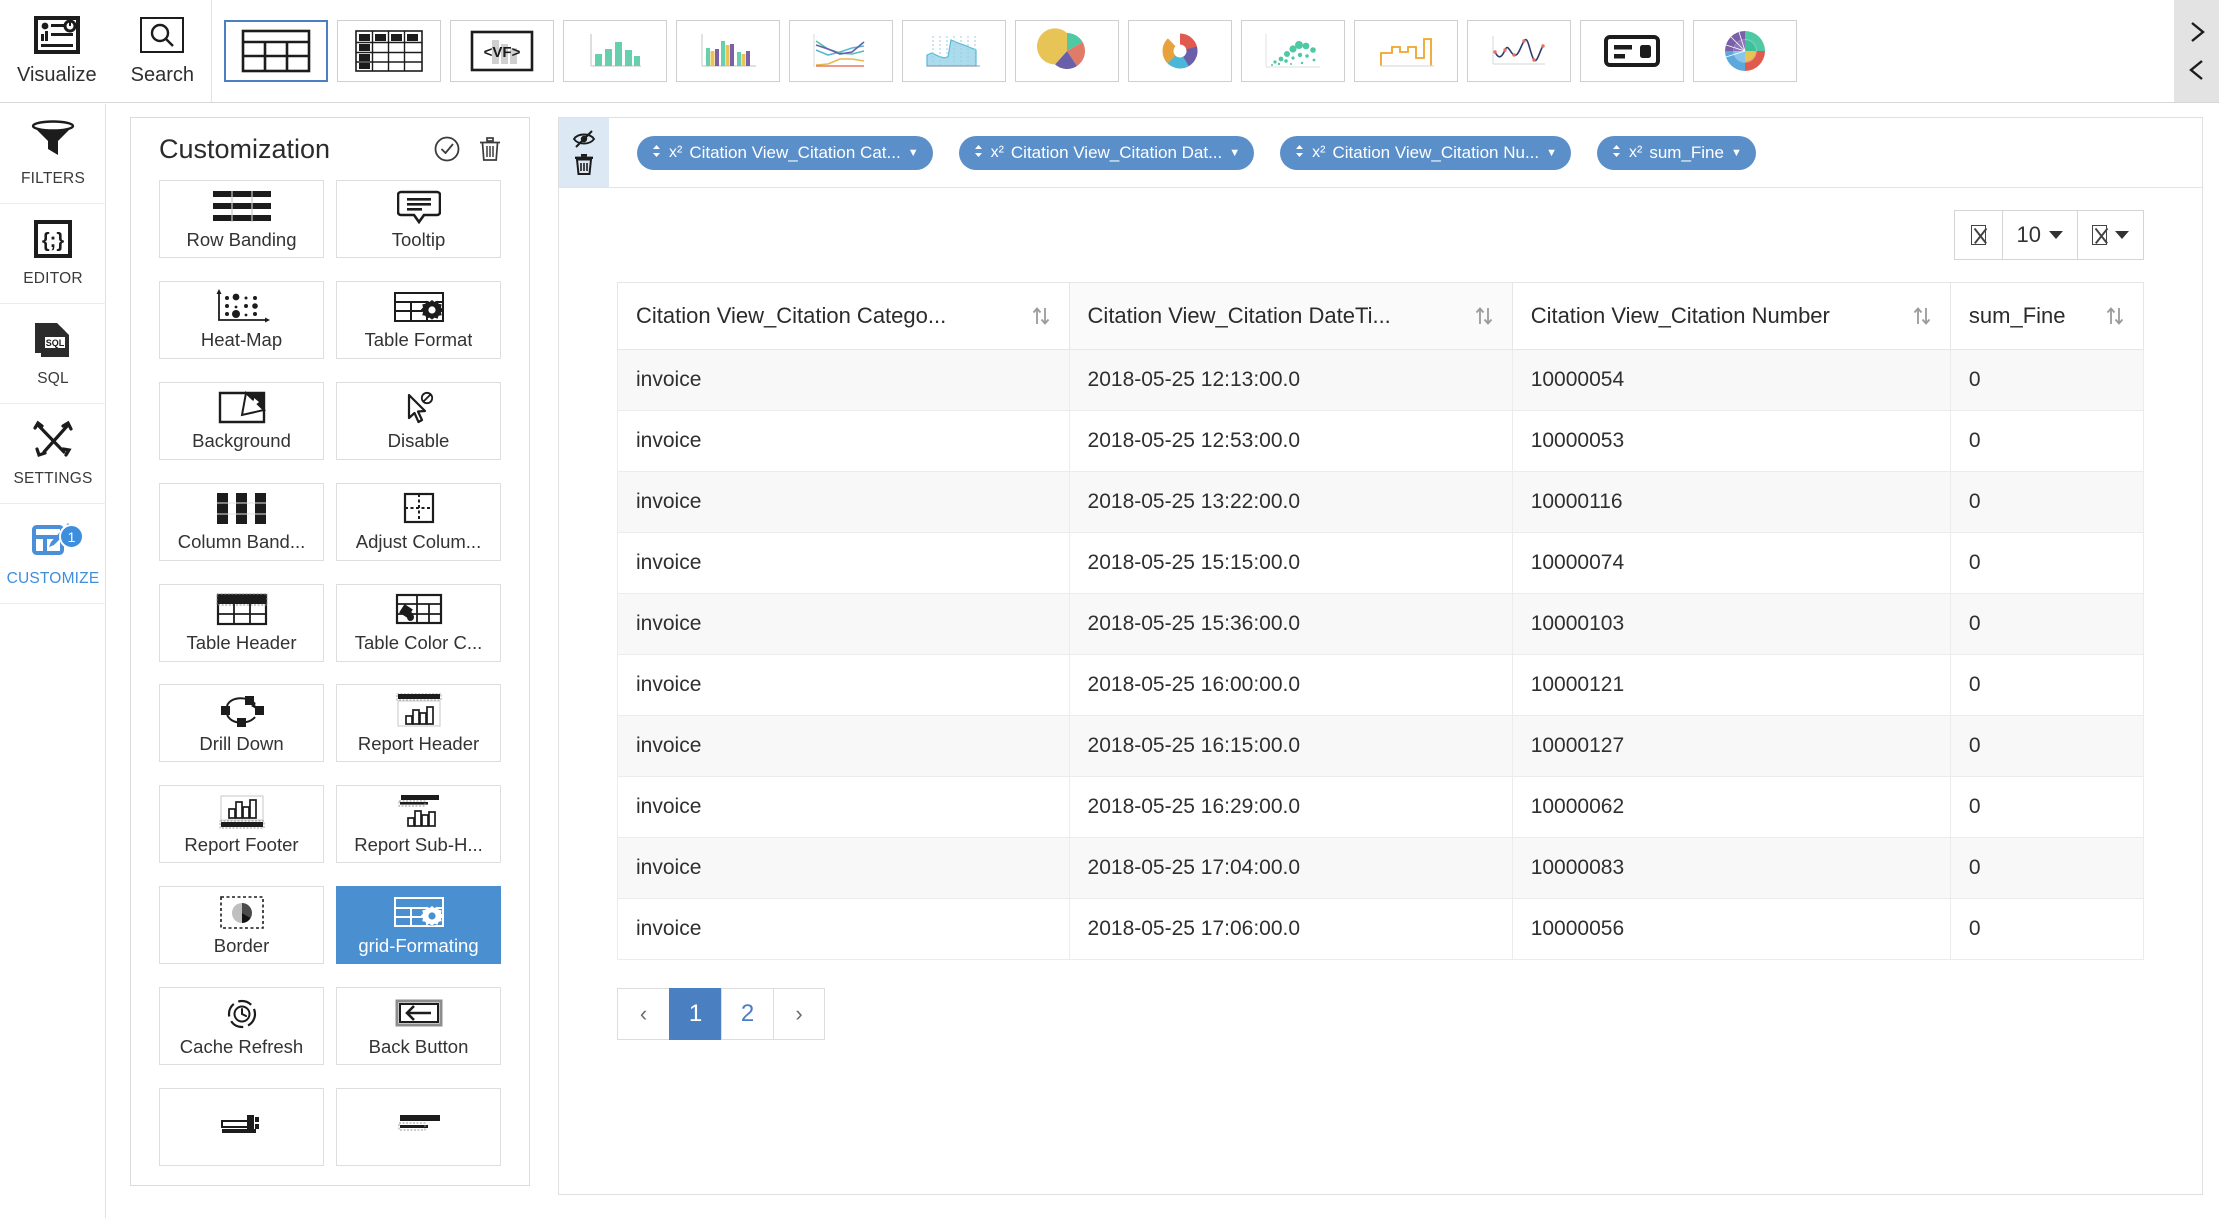 The width and height of the screenshot is (2219, 1218). I want to click on customization-card-report-footer: Report Footer, so click(241, 824).